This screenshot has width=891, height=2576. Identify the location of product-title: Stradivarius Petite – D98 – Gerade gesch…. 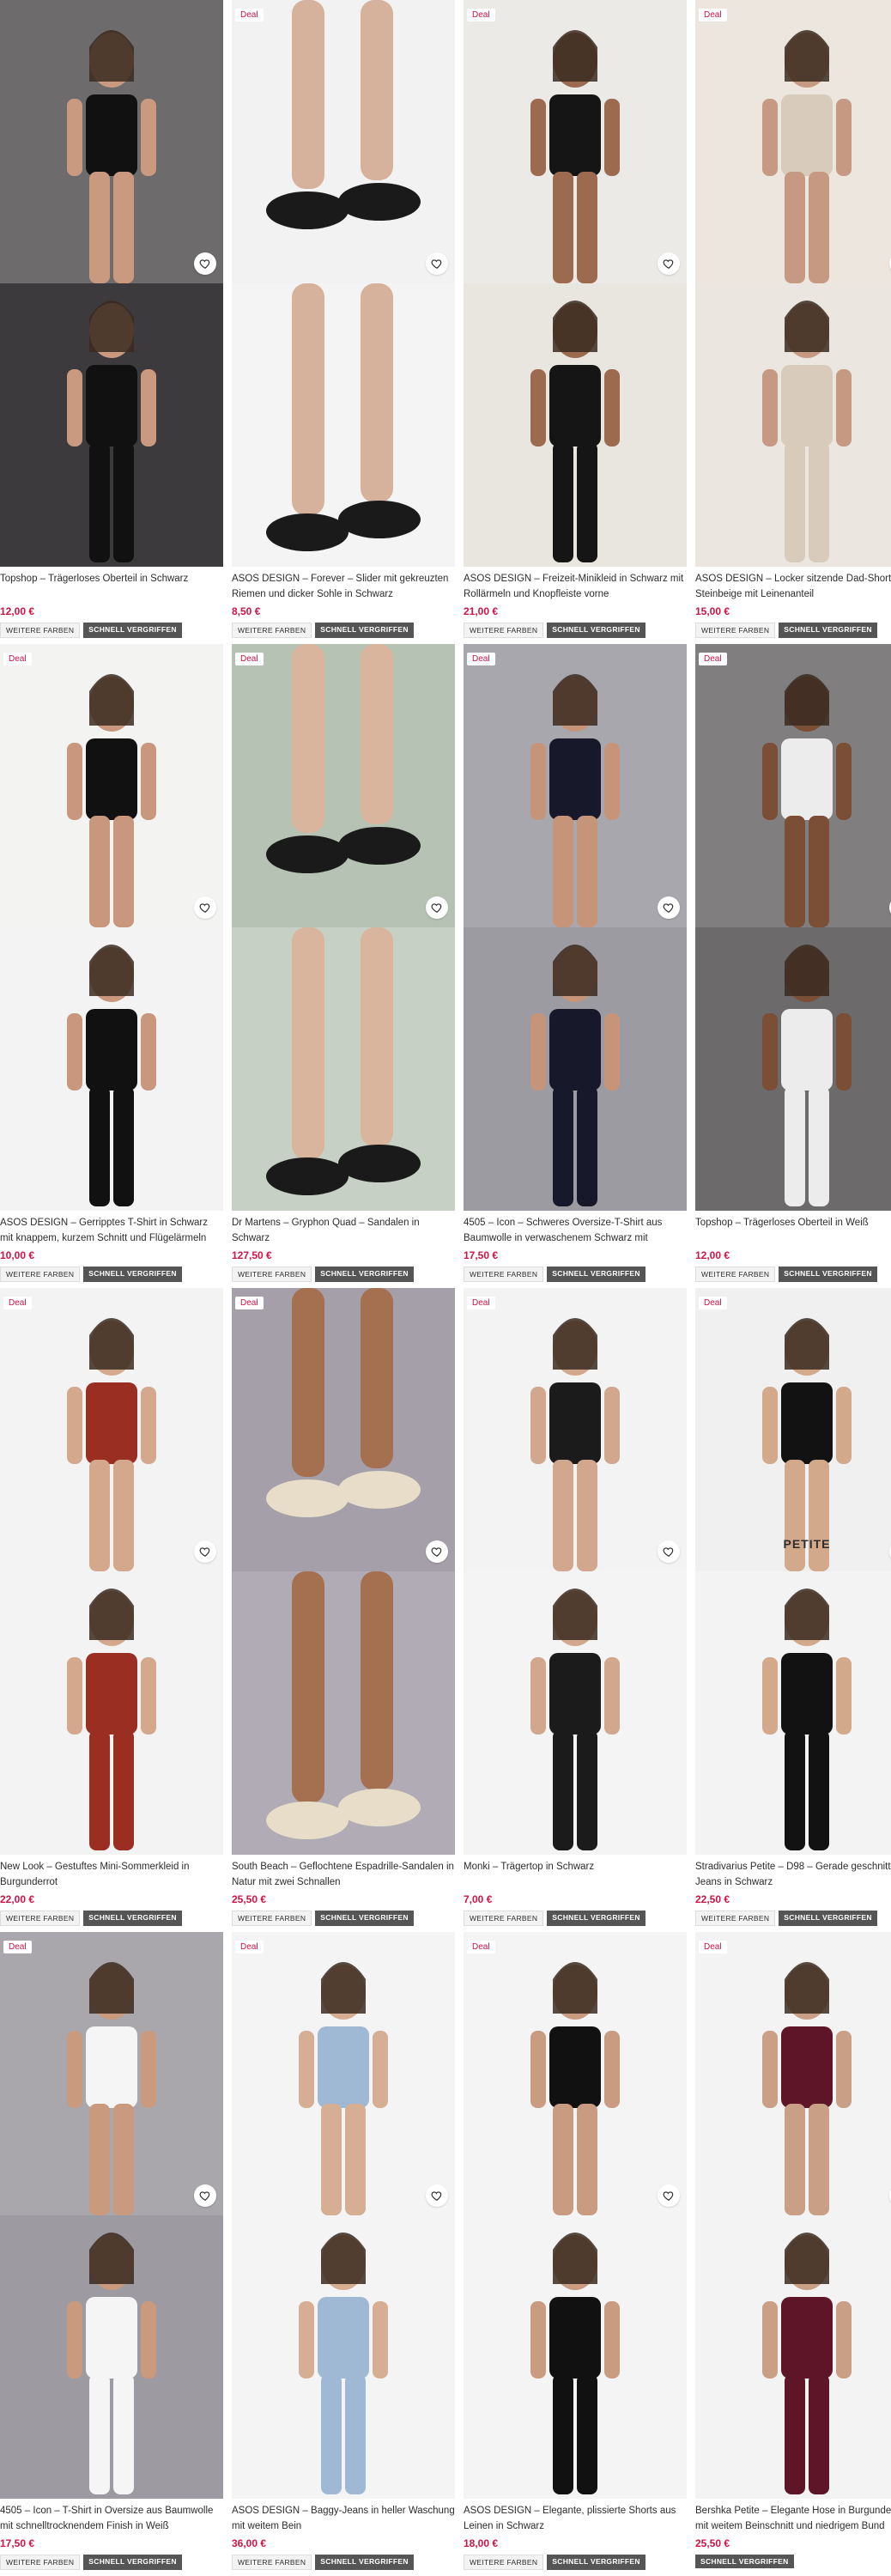
(793, 1874).